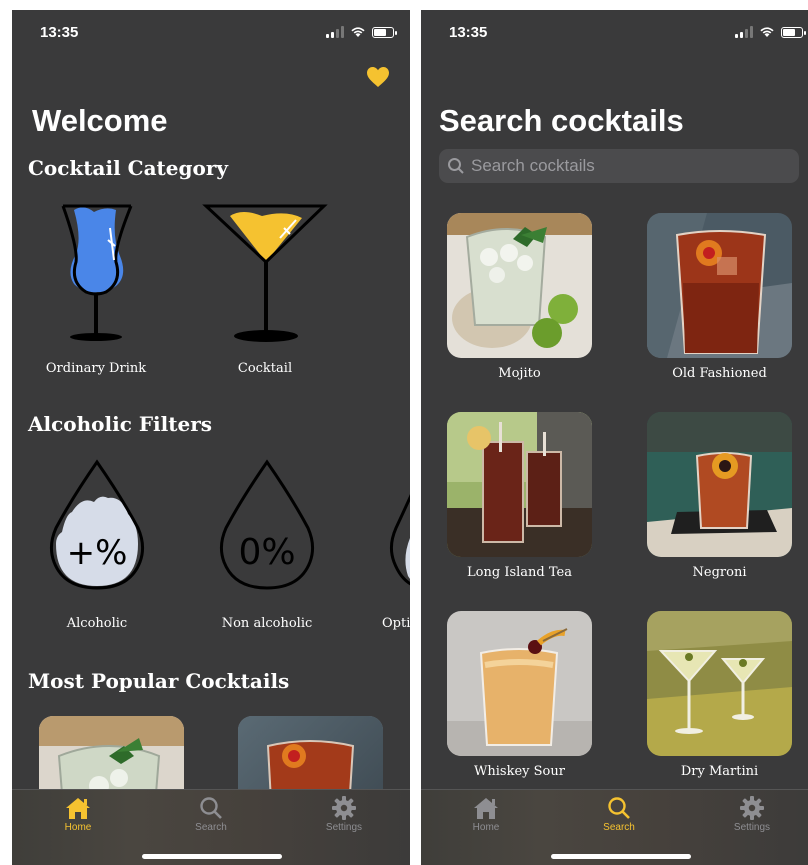 This screenshot has height=865, width=808. What do you see at coordinates (265, 368) in the screenshot?
I see `category-label: Cocktail` at bounding box center [265, 368].